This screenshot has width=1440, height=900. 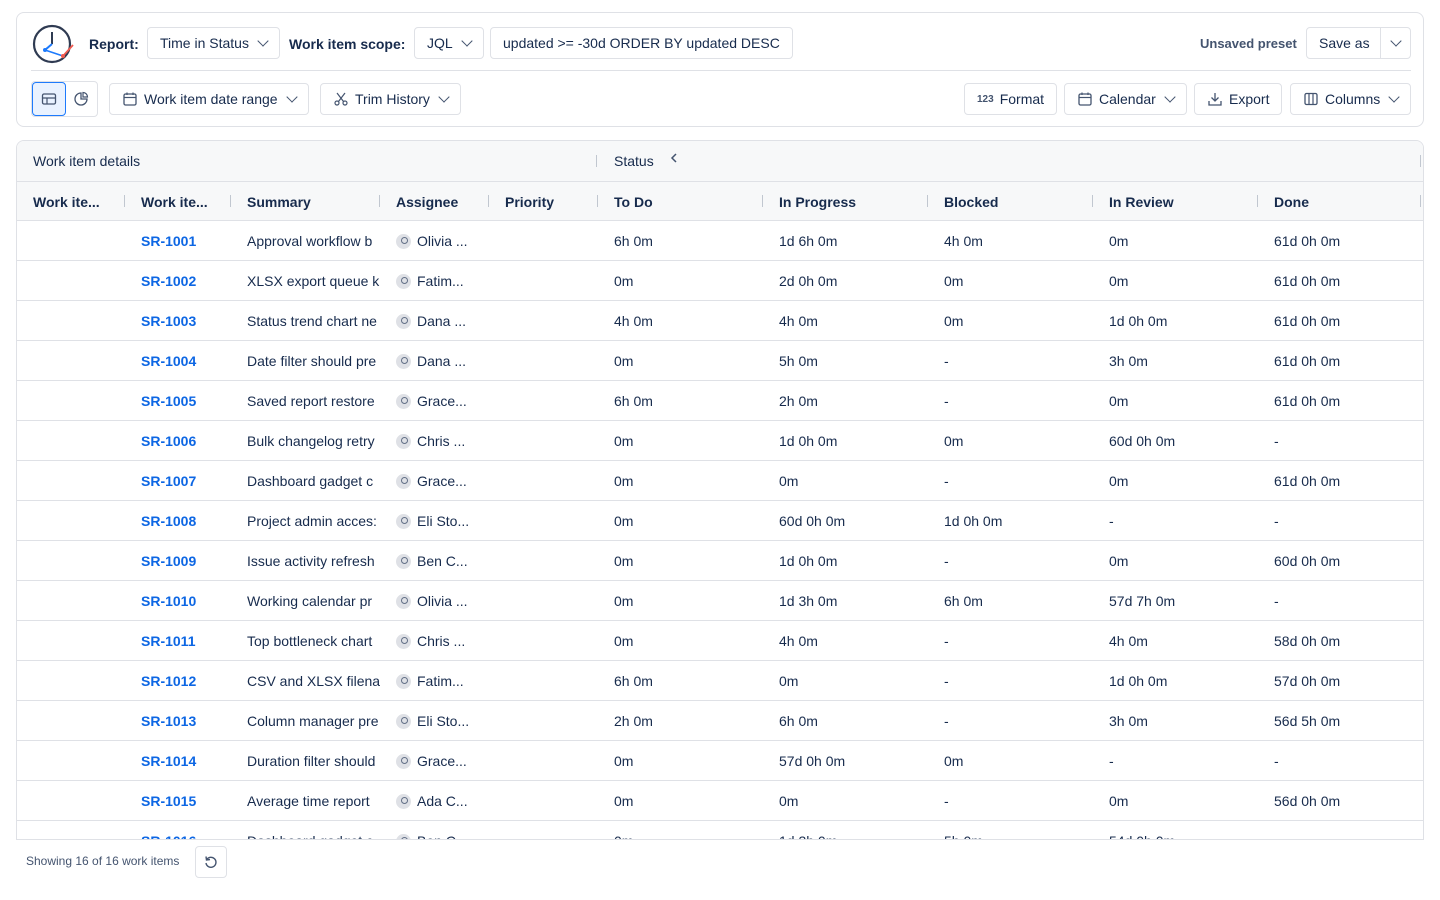 What do you see at coordinates (1395, 43) in the screenshot?
I see `save-options-button` at bounding box center [1395, 43].